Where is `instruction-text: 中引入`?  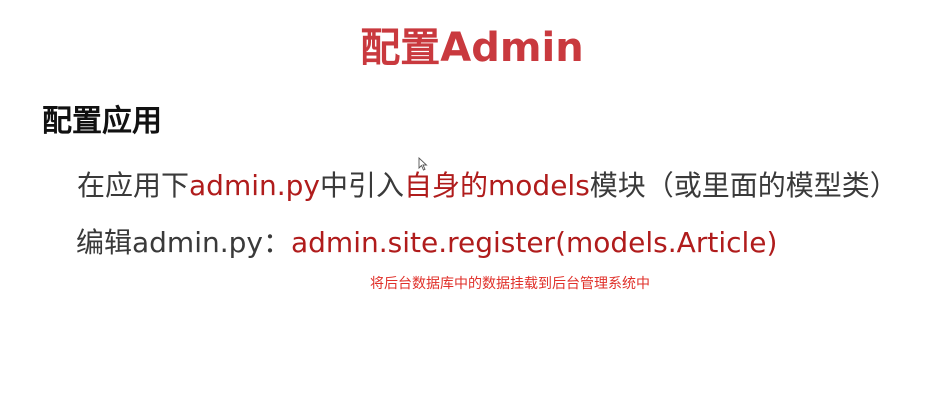
instruction-text: 中引入 is located at coordinates (362, 185).